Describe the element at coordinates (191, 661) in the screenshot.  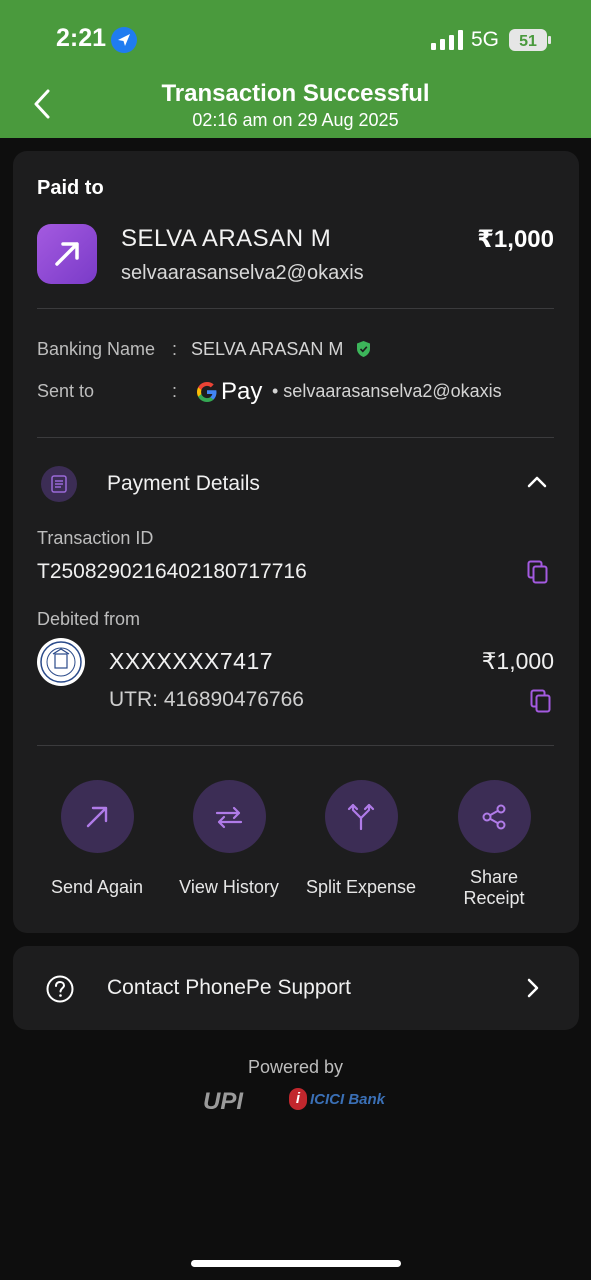
I see `debit-account-number: XXXXXXX7417` at that location.